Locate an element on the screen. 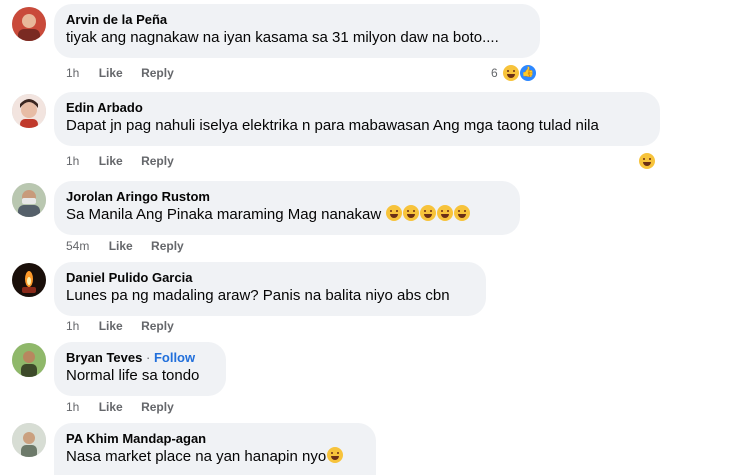 Image resolution: width=750 pixels, height=475 pixels. reaction-count: 6 is located at coordinates (494, 73).